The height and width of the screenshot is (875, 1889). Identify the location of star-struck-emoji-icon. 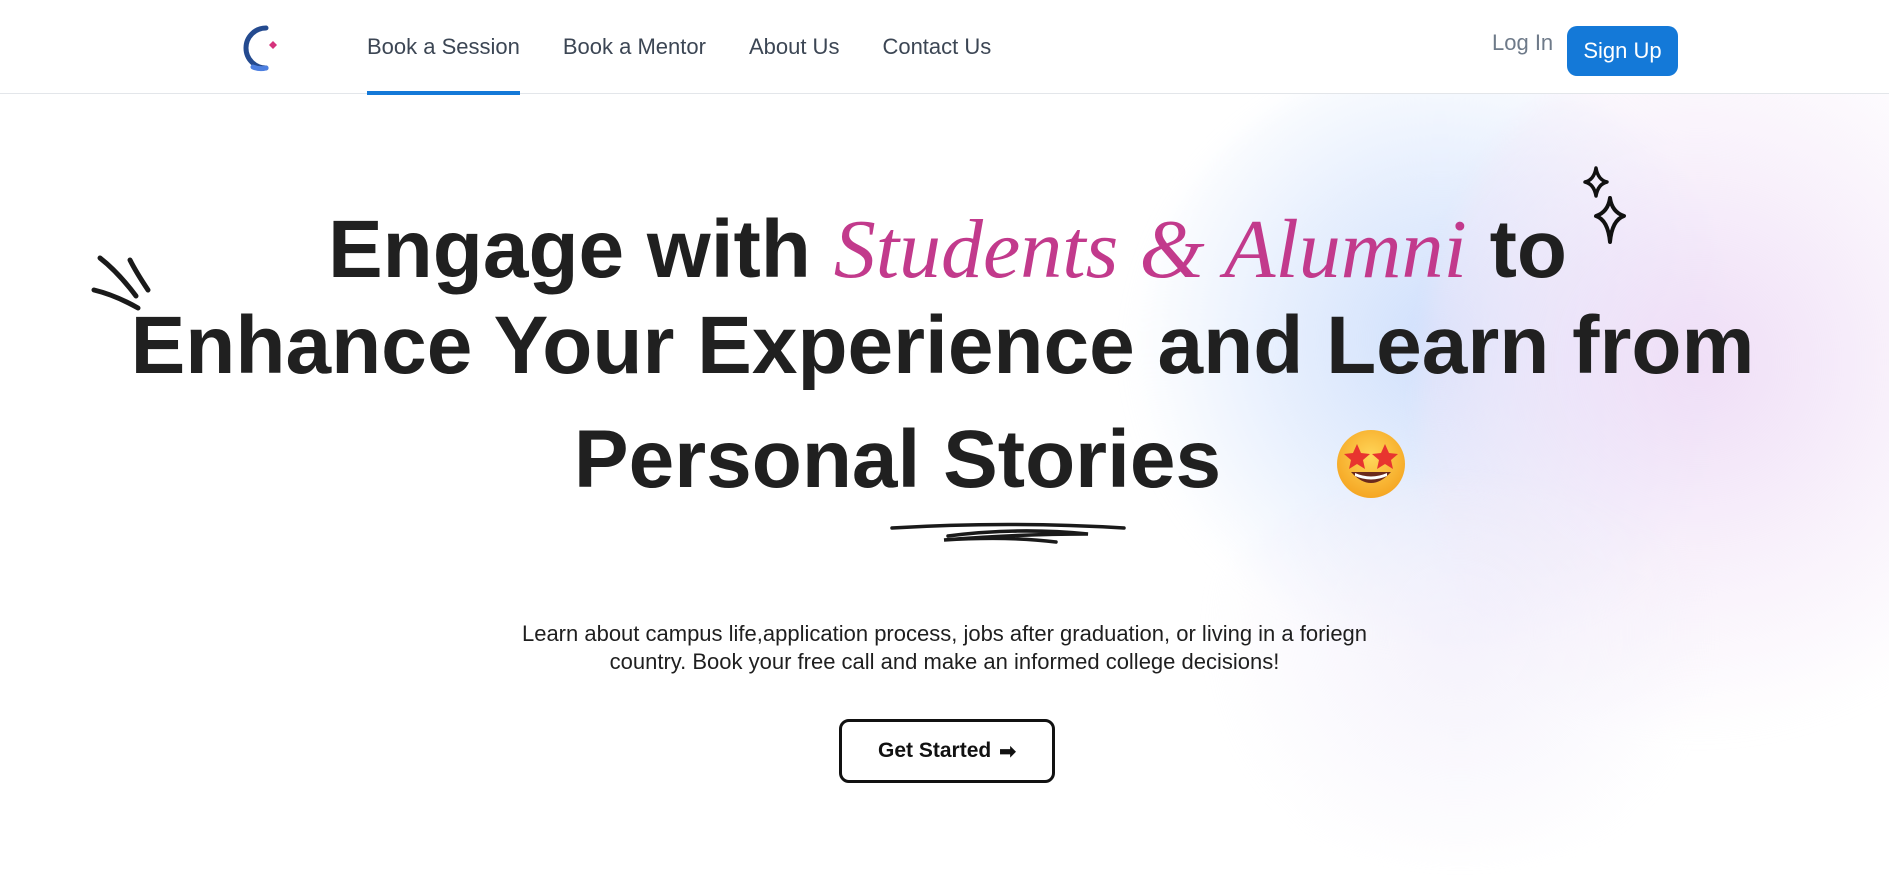
(1371, 464).